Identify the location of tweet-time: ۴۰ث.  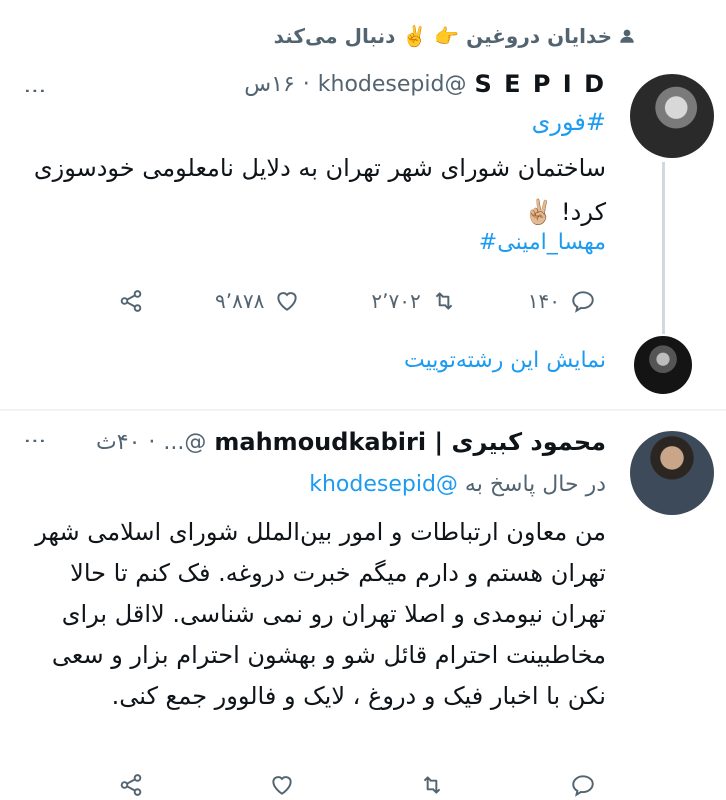
(118, 442).